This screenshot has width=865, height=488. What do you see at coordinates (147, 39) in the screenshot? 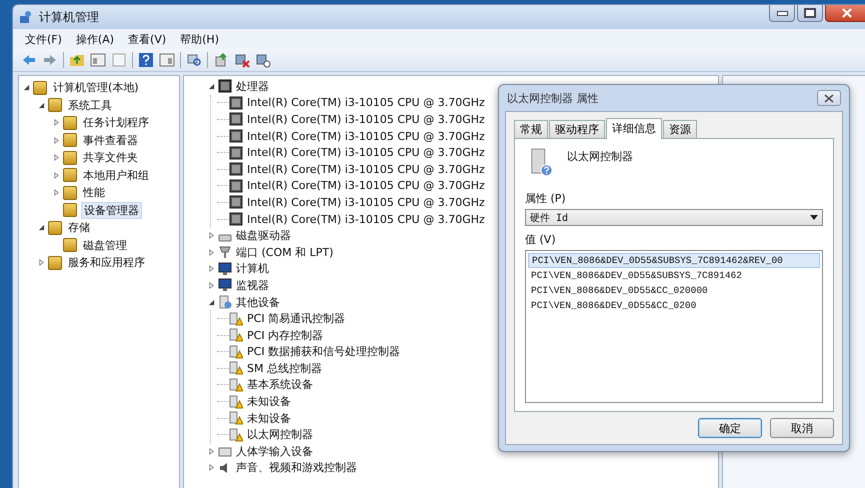
I see `menu-item: 查看(V)` at bounding box center [147, 39].